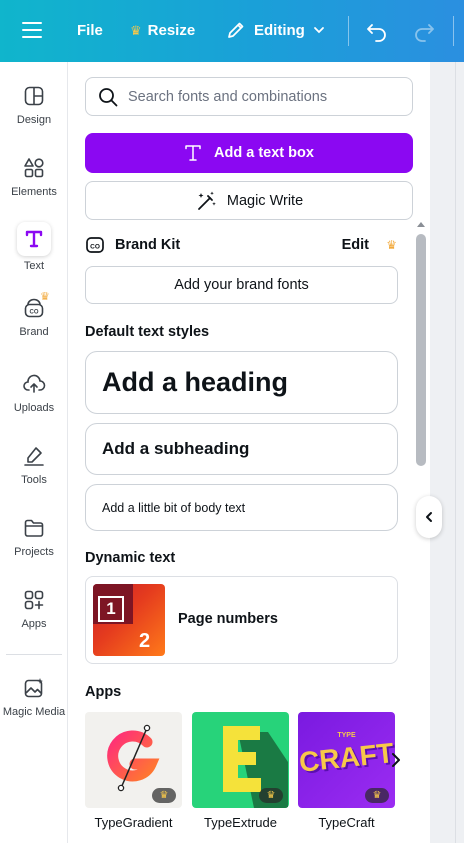 The height and width of the screenshot is (843, 464). Describe the element at coordinates (396, 760) in the screenshot. I see `chevron-right-icon` at that location.